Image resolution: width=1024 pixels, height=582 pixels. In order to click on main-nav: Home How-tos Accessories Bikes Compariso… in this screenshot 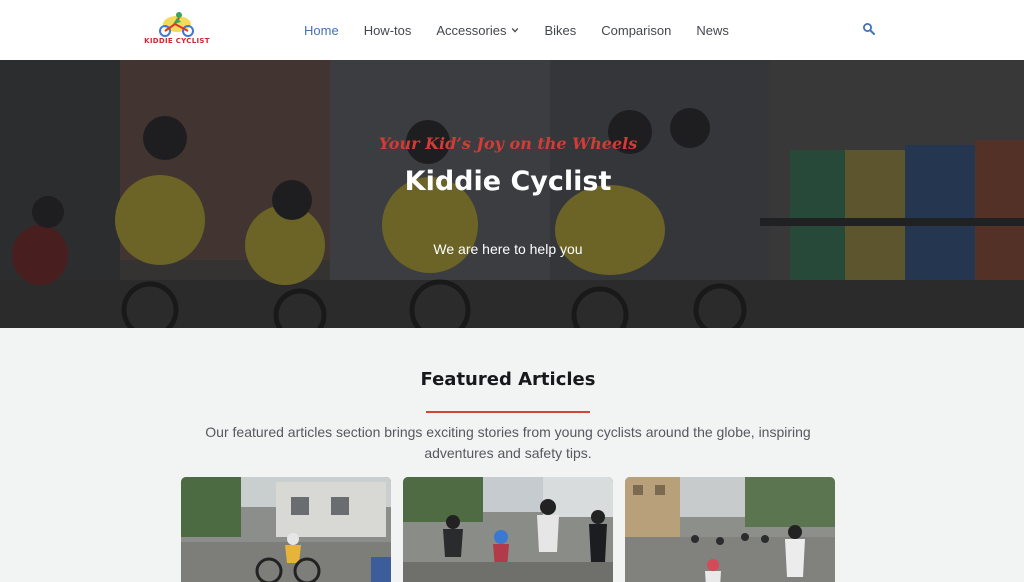, I will do `click(529, 30)`.